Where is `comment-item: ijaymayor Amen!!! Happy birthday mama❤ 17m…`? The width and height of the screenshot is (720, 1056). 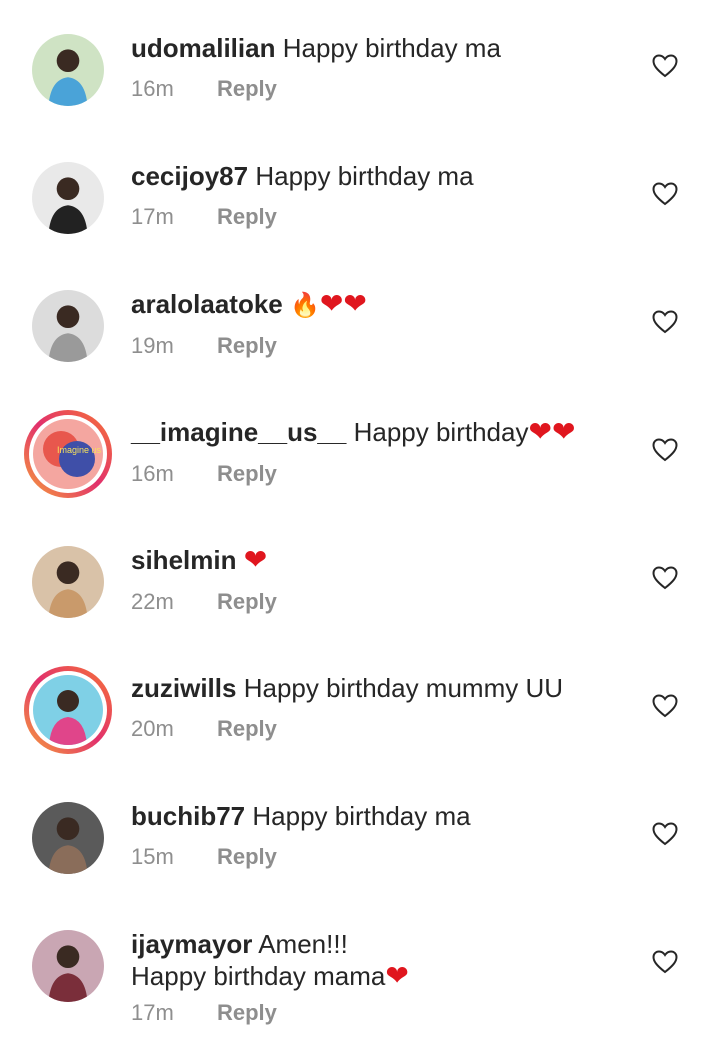 comment-item: ijaymayor Amen!!! Happy birthday mama❤ 17m… is located at coordinates (360, 992).